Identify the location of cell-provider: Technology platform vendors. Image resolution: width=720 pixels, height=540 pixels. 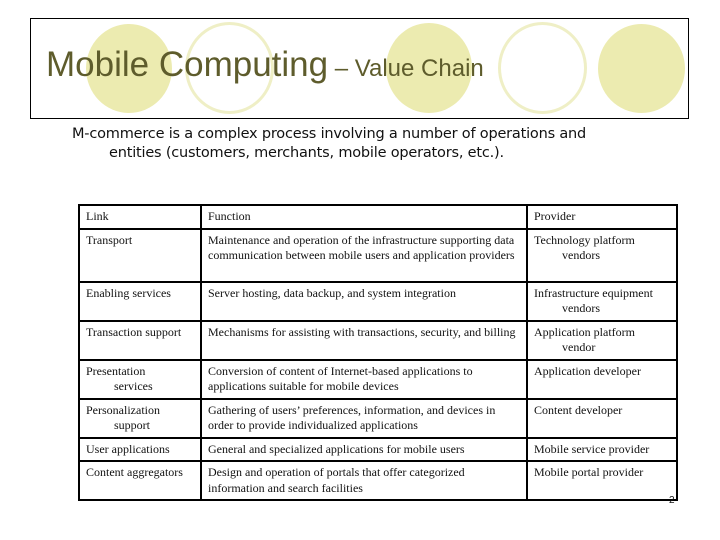
(602, 255).